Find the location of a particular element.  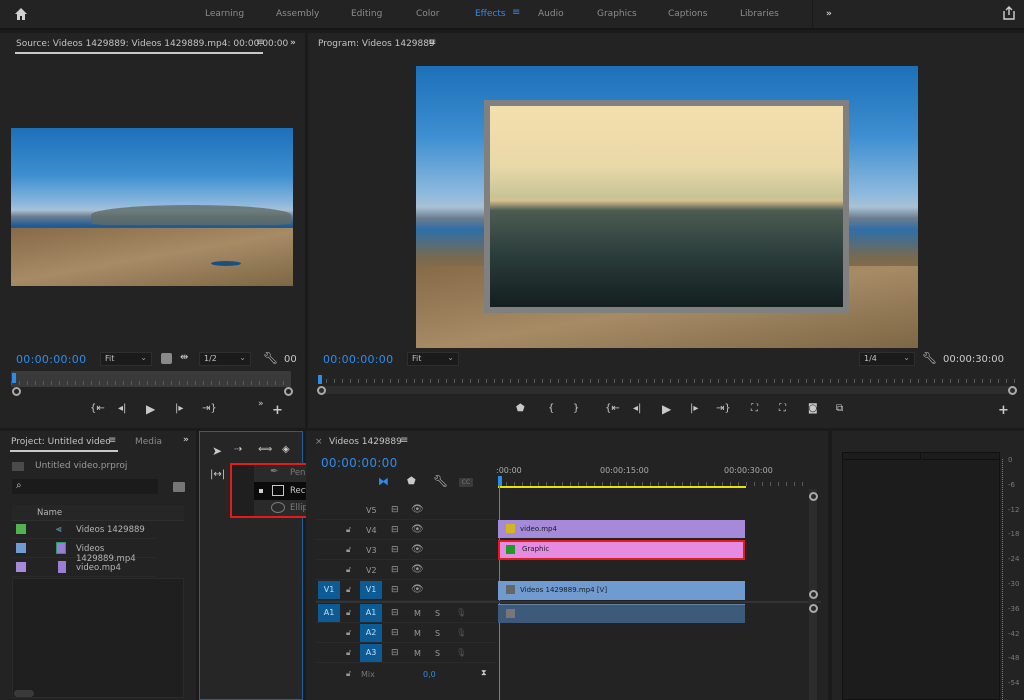

source-zoom-dropdown: Fit ⌄ is located at coordinates (126, 359).